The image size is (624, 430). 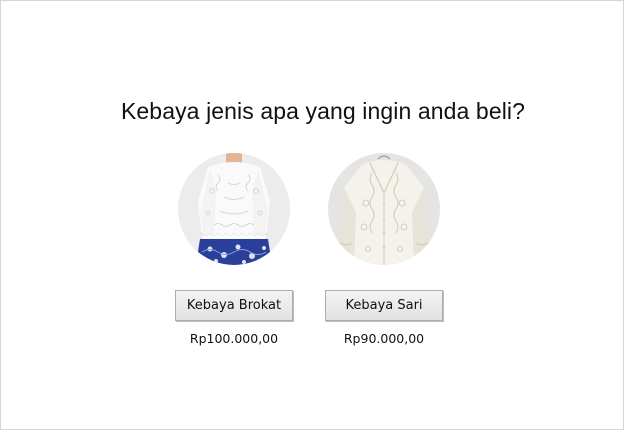 I want to click on kebaya-brokat-button: Kebaya Brokat, so click(x=234, y=305).